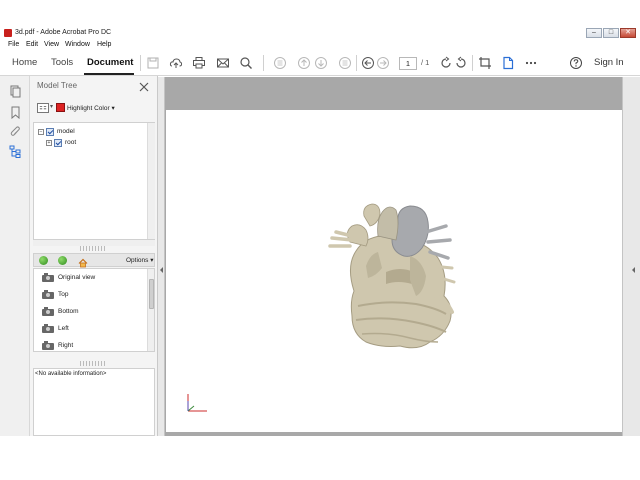  Describe the element at coordinates (63, 294) in the screenshot. I see `view-label: Top` at that location.